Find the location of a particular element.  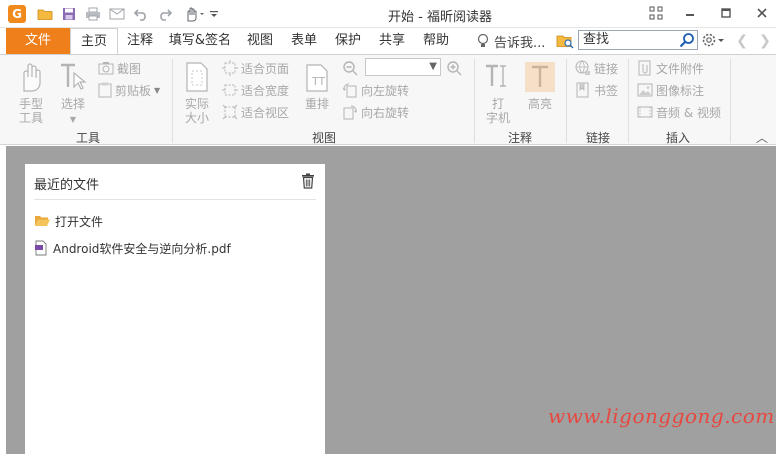

recent-file-name: Android软件安全与逆向分析.pdf is located at coordinates (142, 248).